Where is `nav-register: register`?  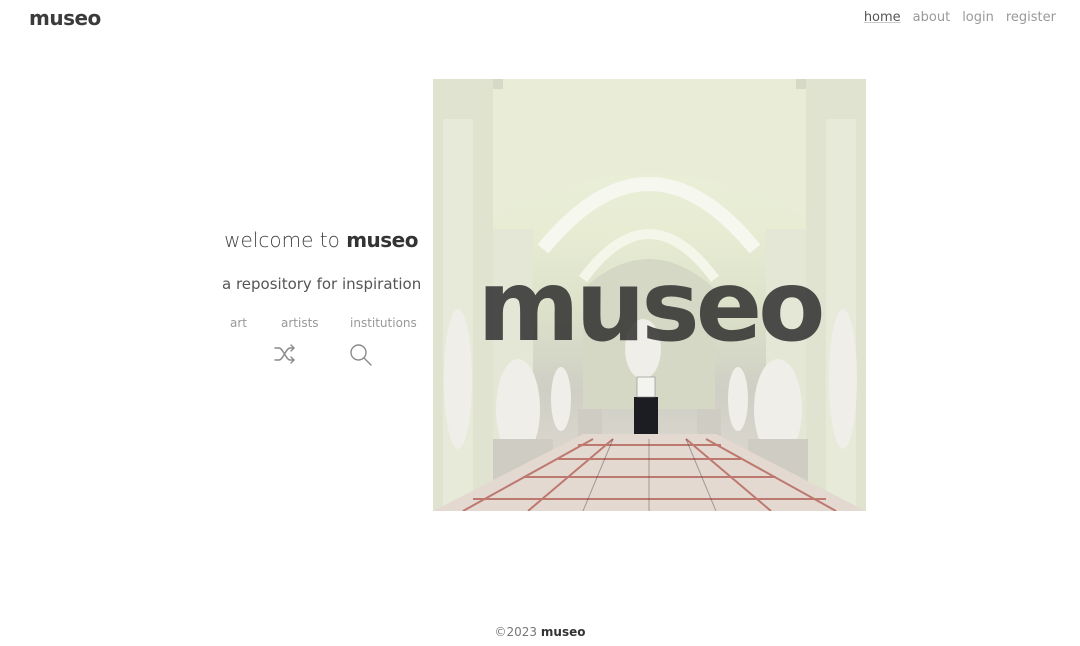
nav-register: register is located at coordinates (1031, 17).